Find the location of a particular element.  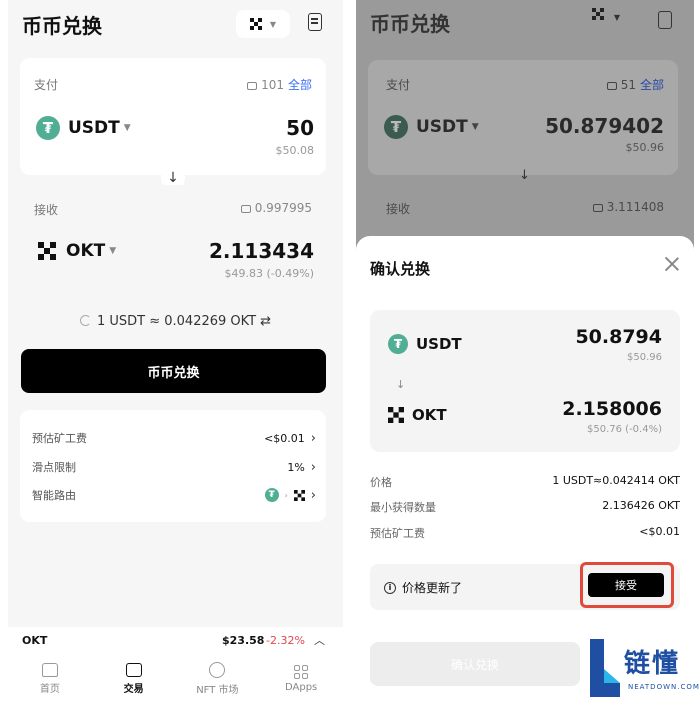

gas-fee-value: <$0.01 is located at coordinates (659, 531).